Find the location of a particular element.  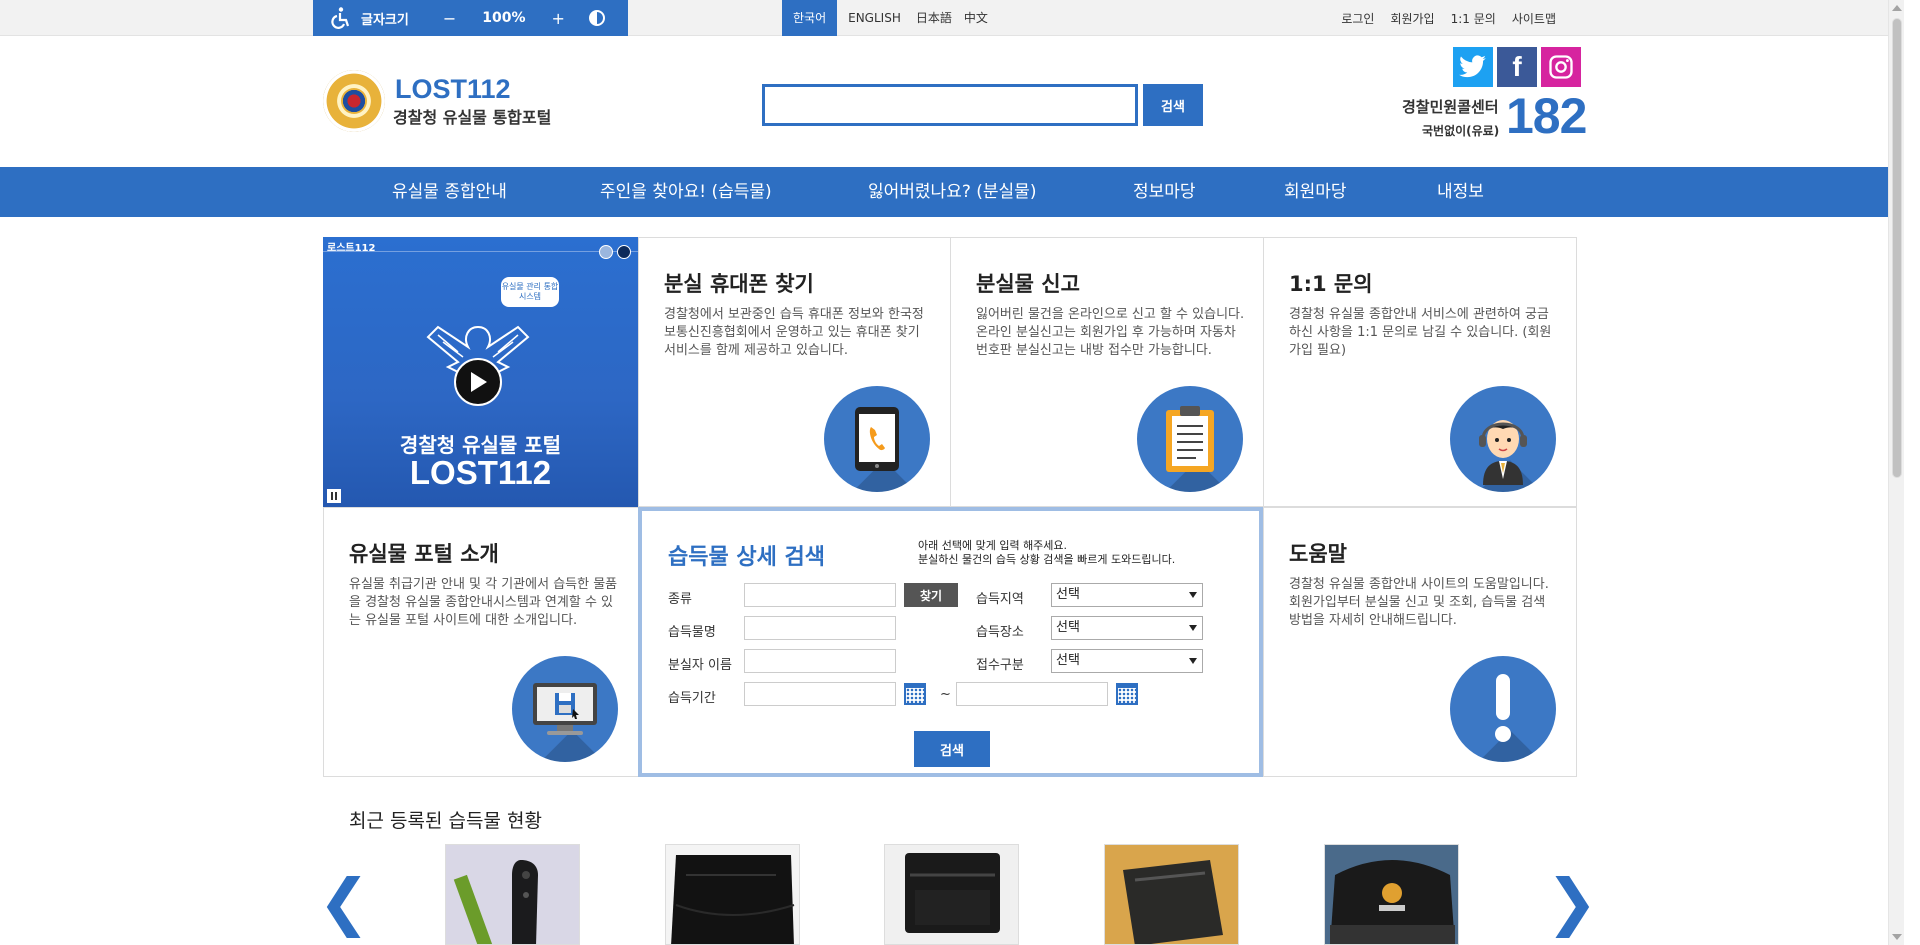

label-place: 습득장소 is located at coordinates (1000, 632).